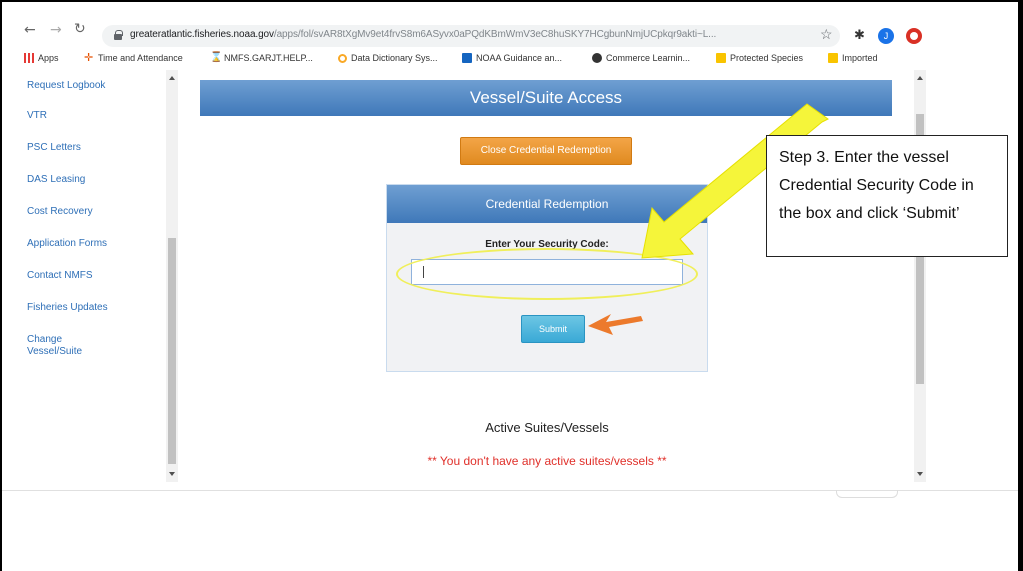  Describe the element at coordinates (708, 219) in the screenshot. I see `annotation-layer` at that location.